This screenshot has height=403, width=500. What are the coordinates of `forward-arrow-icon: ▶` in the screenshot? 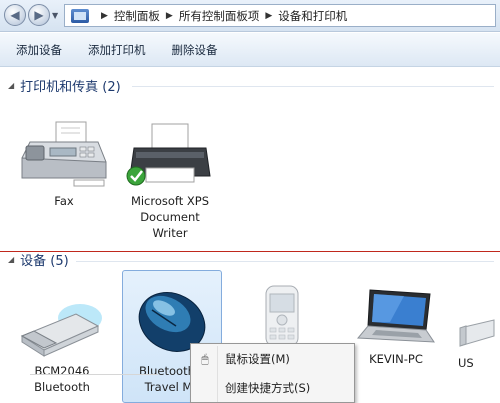 It's located at (39, 15).